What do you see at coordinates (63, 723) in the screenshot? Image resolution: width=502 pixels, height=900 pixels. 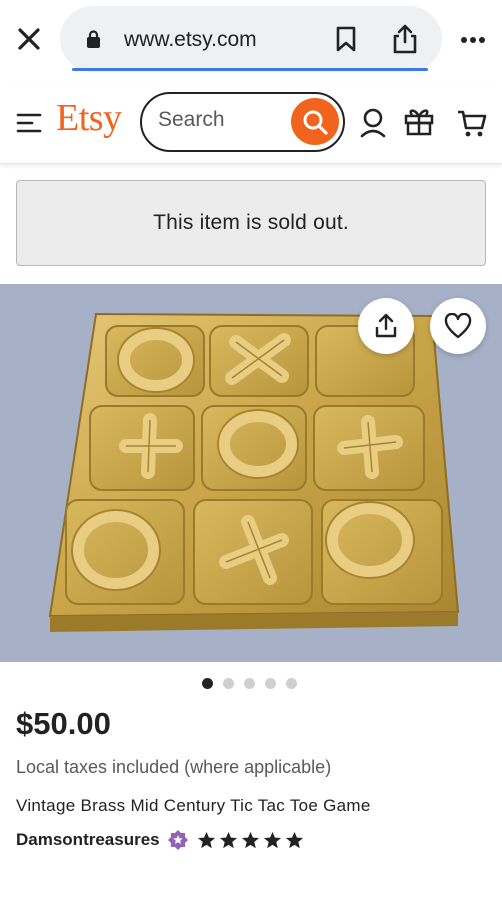 I see `listing-price: $50.00` at bounding box center [63, 723].